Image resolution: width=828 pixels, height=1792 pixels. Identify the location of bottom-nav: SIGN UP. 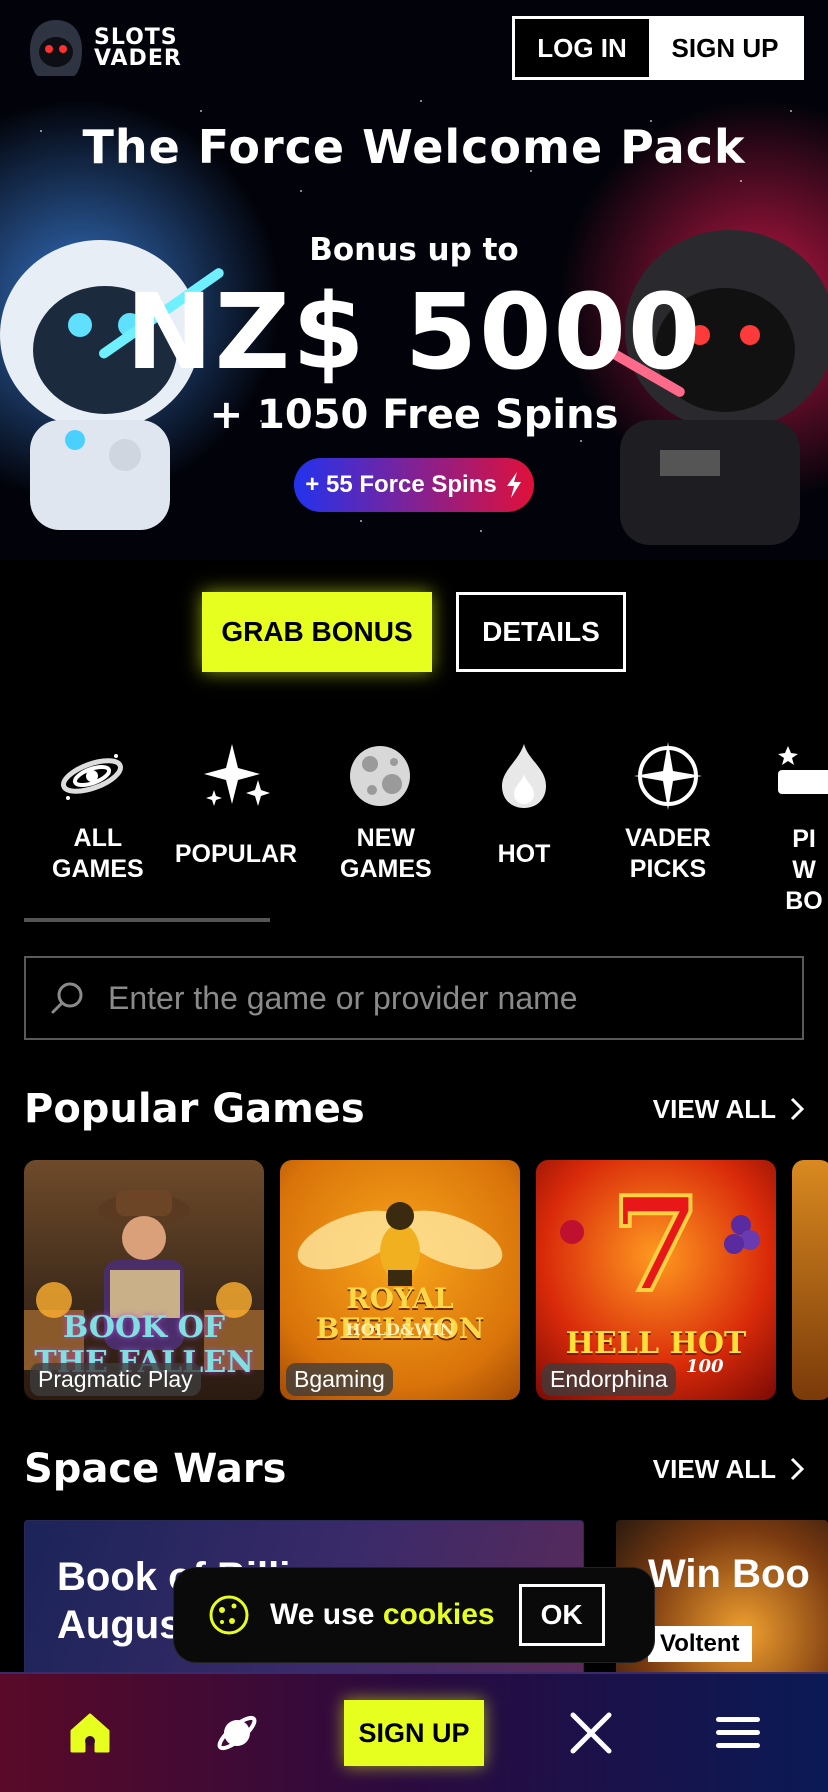
(414, 1732).